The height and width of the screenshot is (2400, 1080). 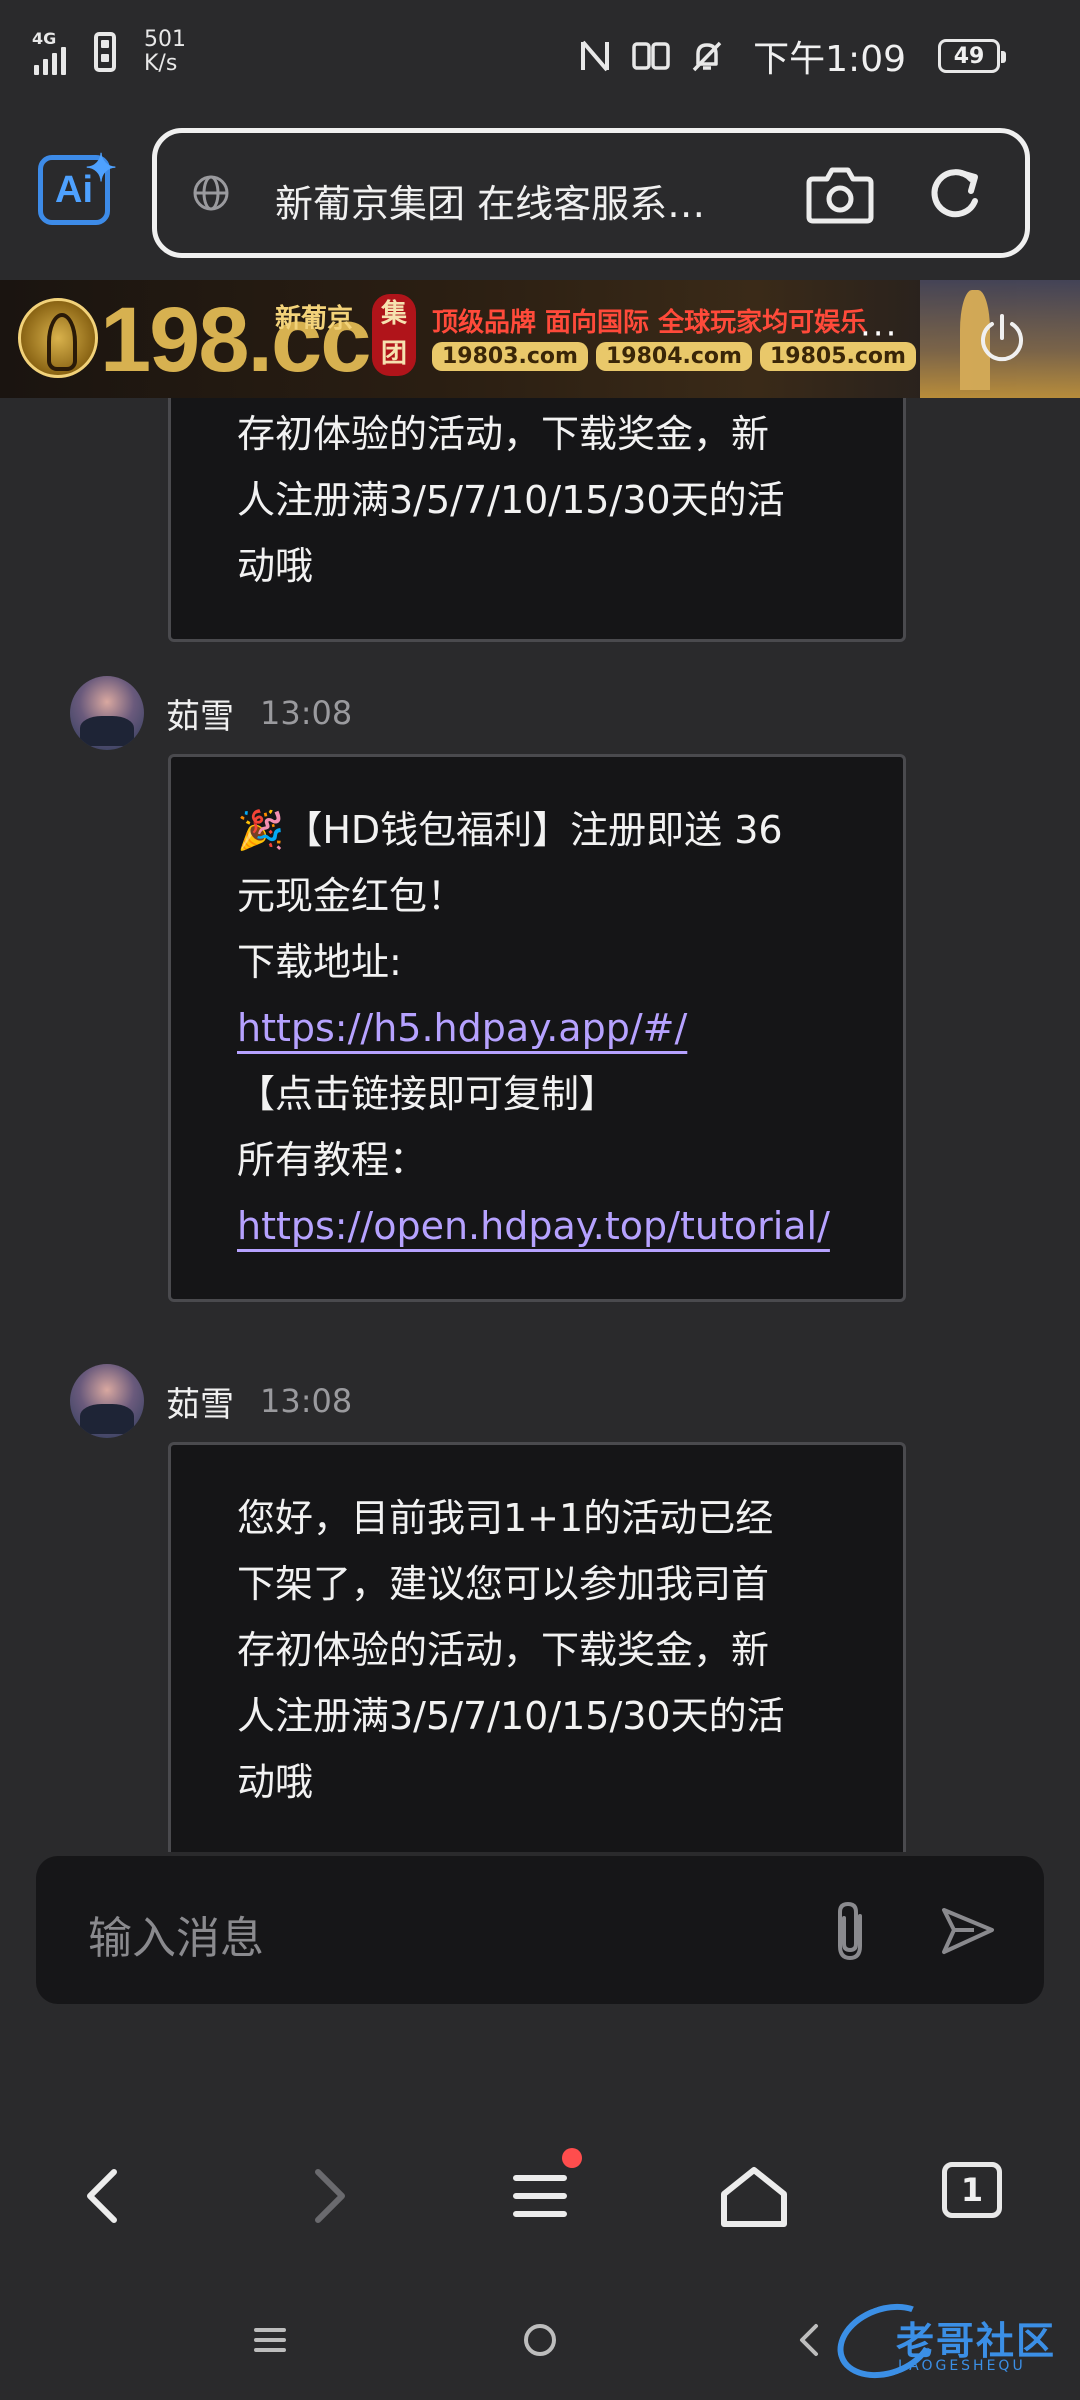 What do you see at coordinates (351, 896) in the screenshot?
I see `message-line: 元现金红包！` at bounding box center [351, 896].